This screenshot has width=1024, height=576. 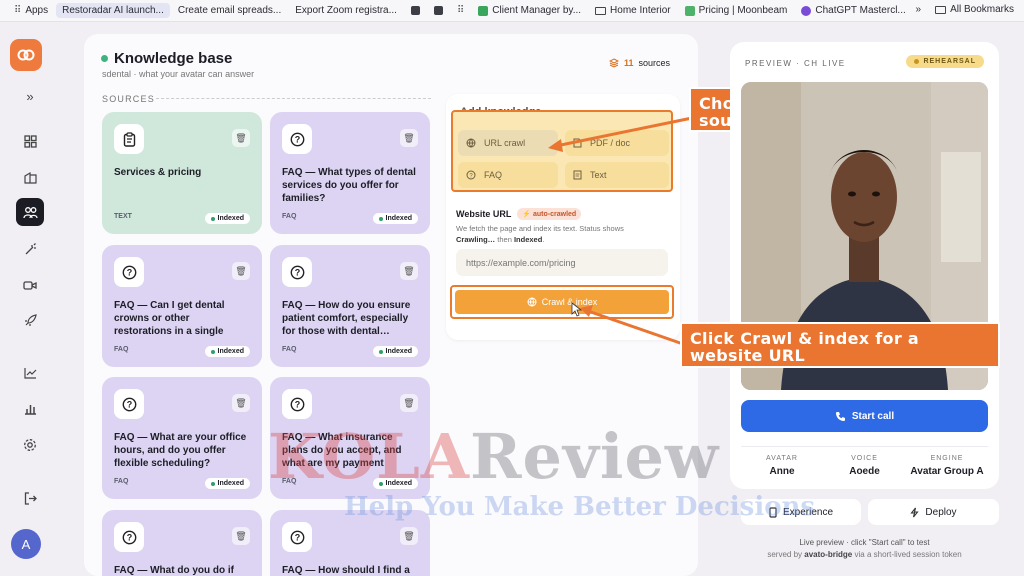 What do you see at coordinates (736, 10) in the screenshot?
I see `bookmark-pricing-moonbeam: Pricing | Moonbeam` at bounding box center [736, 10].